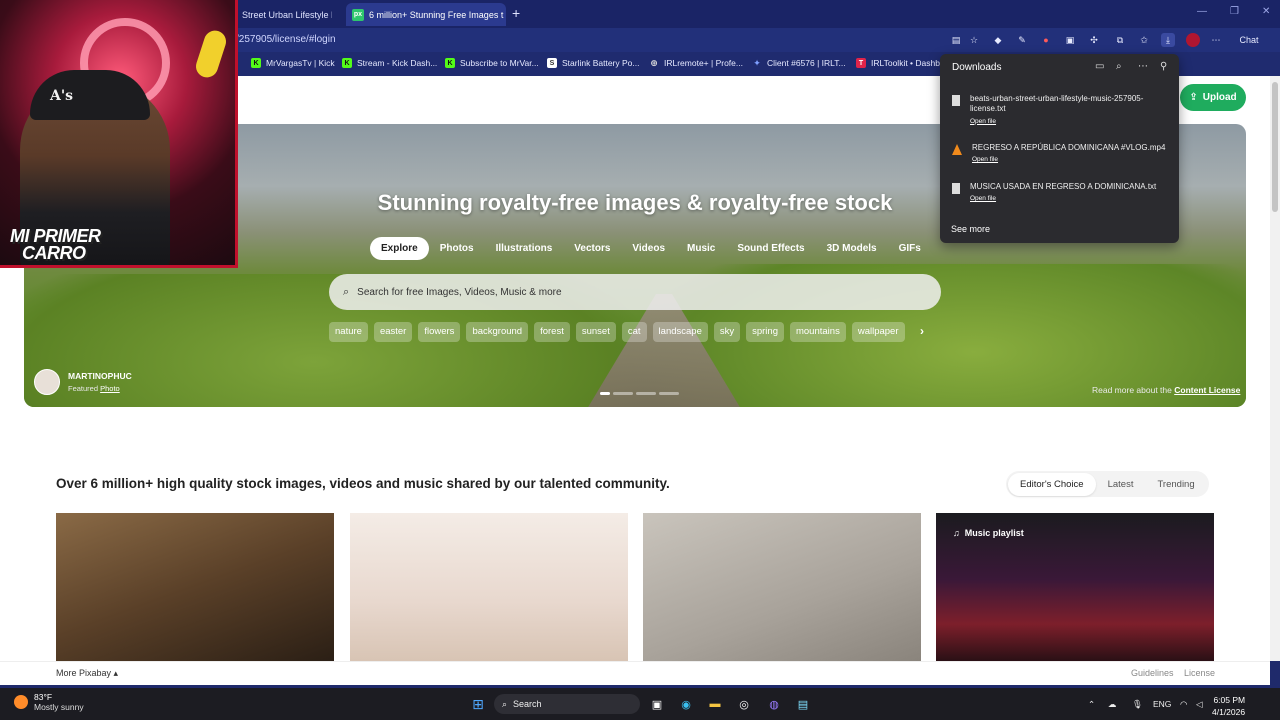  I want to click on bookmark-label: MrVargasTv | Kick, so click(300, 63).